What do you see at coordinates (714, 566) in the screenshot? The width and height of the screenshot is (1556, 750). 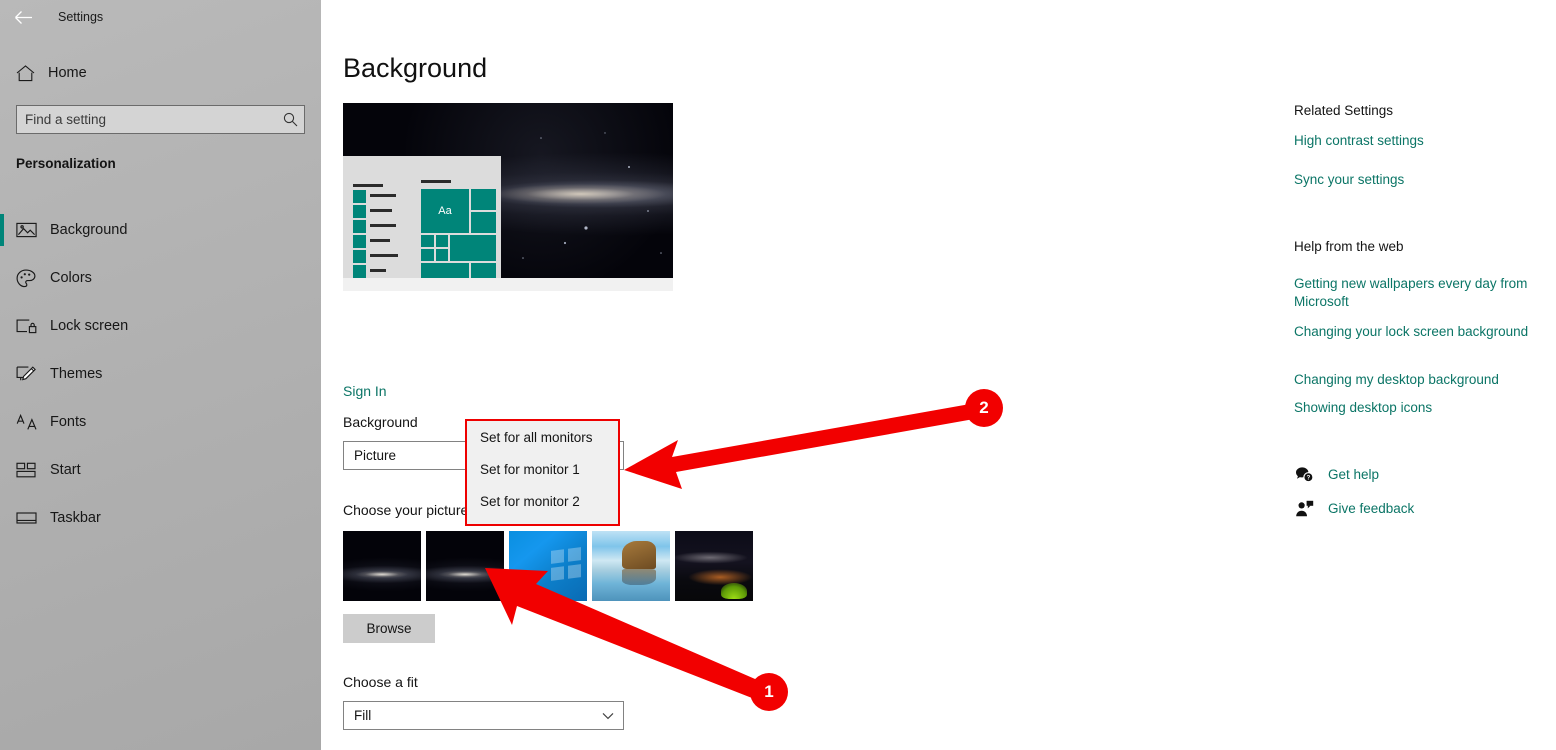 I see `thumbnail-night-camping-aurora` at bounding box center [714, 566].